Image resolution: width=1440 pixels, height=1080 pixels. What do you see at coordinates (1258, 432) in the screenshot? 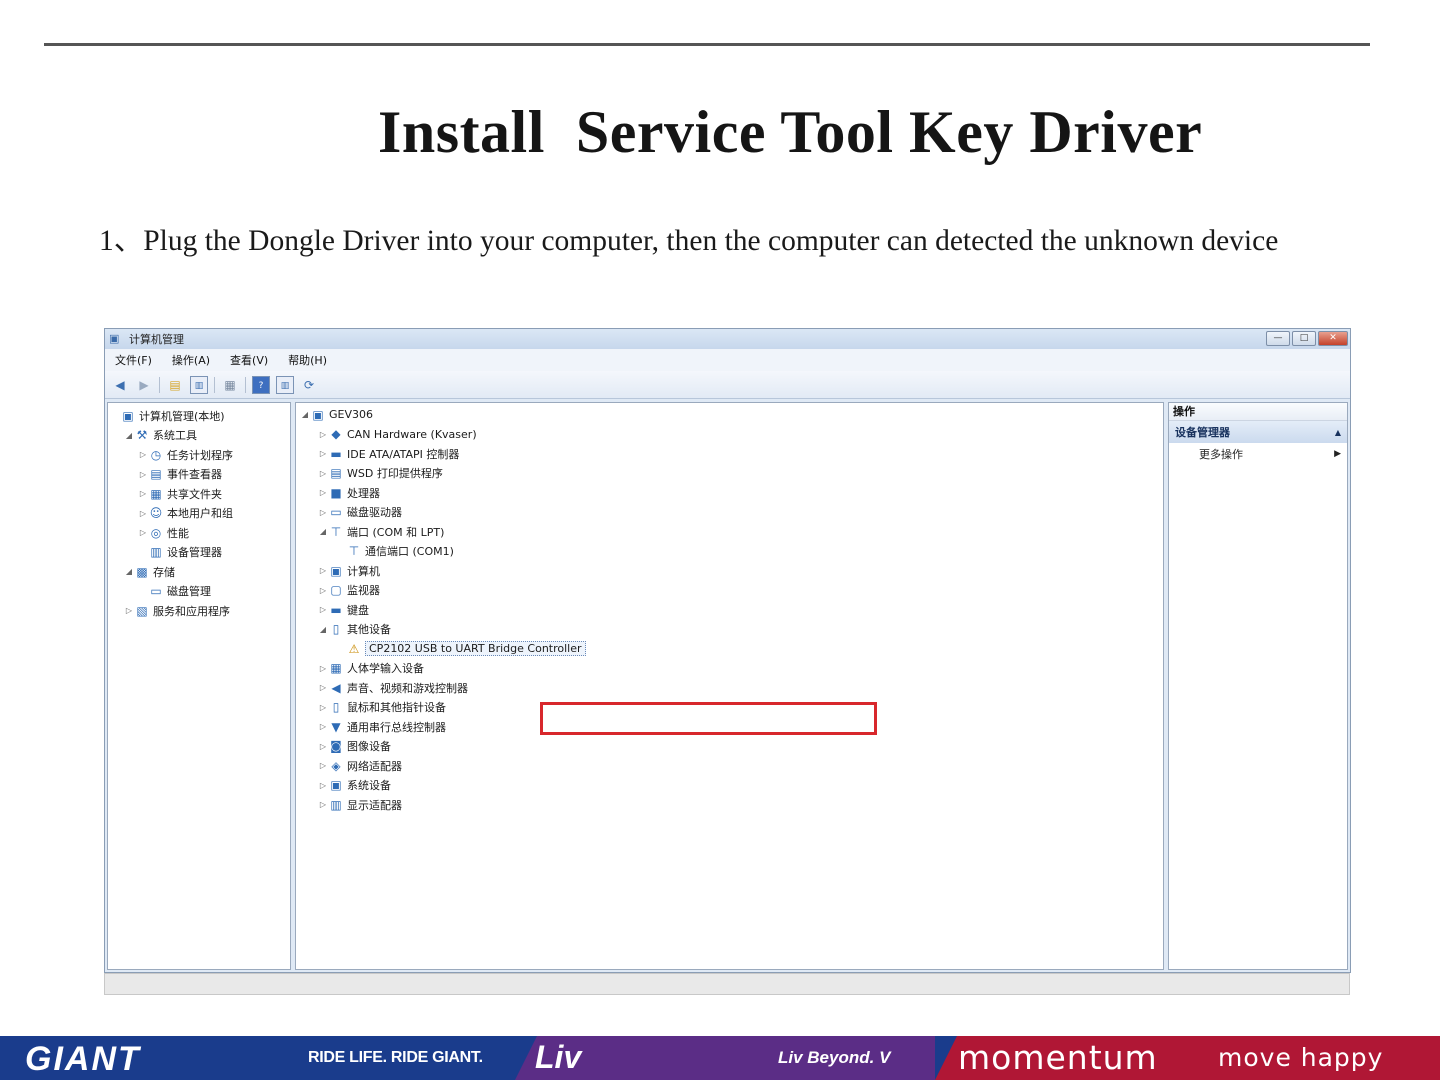
I see `actions-group-device-manager: 设备管理器 ▲` at bounding box center [1258, 432].